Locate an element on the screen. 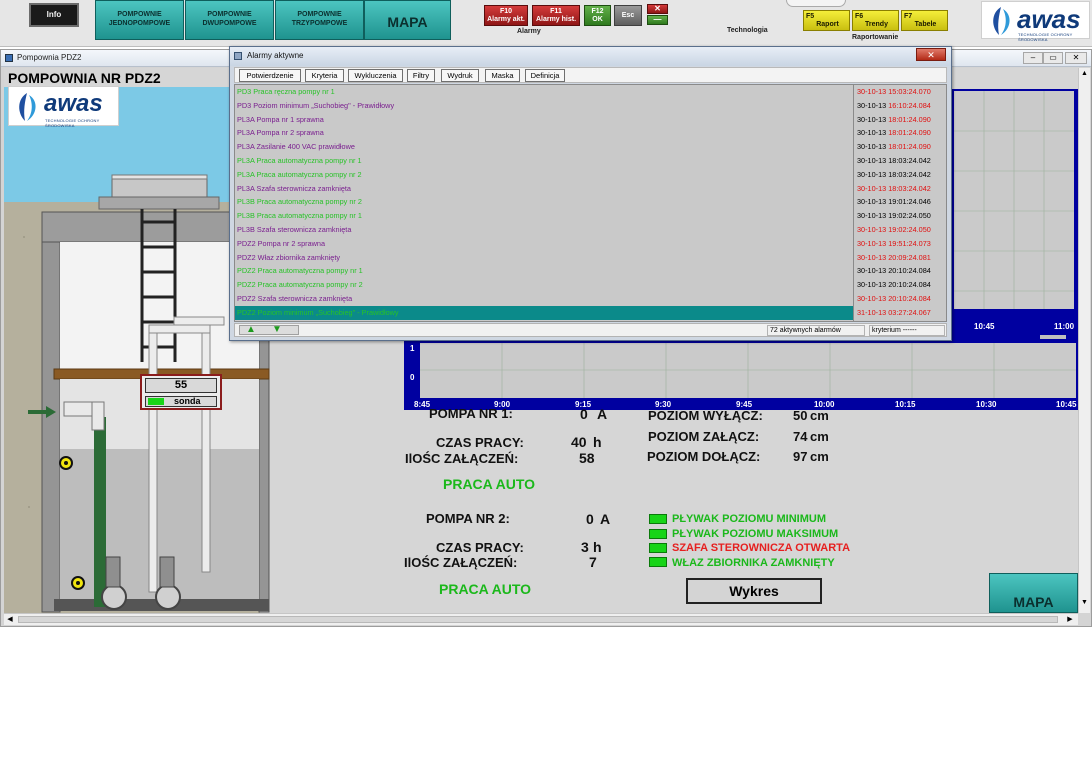  window-close-button: ✕ is located at coordinates (1076, 58).